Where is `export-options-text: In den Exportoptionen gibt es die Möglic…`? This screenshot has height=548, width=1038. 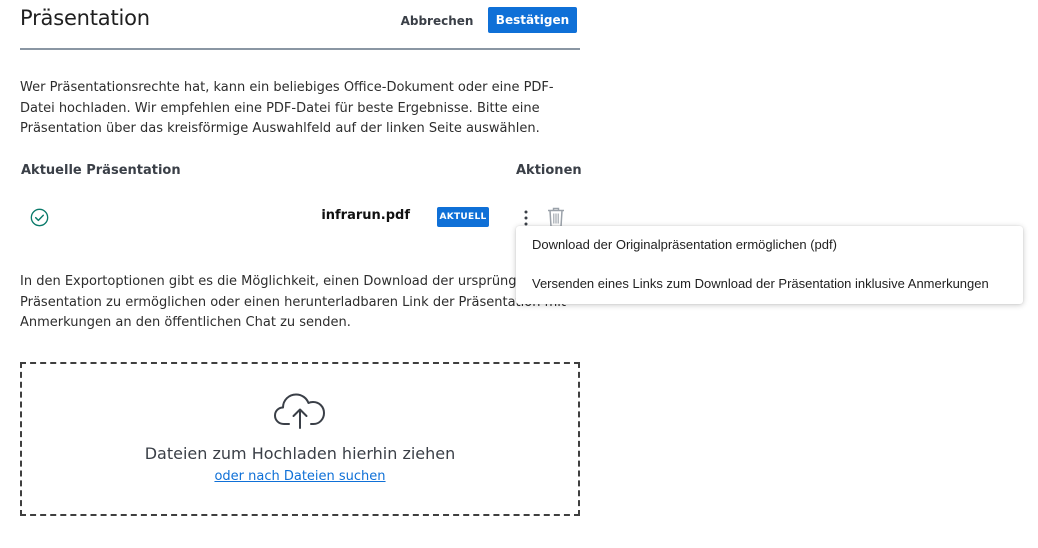
export-options-text: In den Exportoptionen gibt es die Möglic… is located at coordinates (293, 302).